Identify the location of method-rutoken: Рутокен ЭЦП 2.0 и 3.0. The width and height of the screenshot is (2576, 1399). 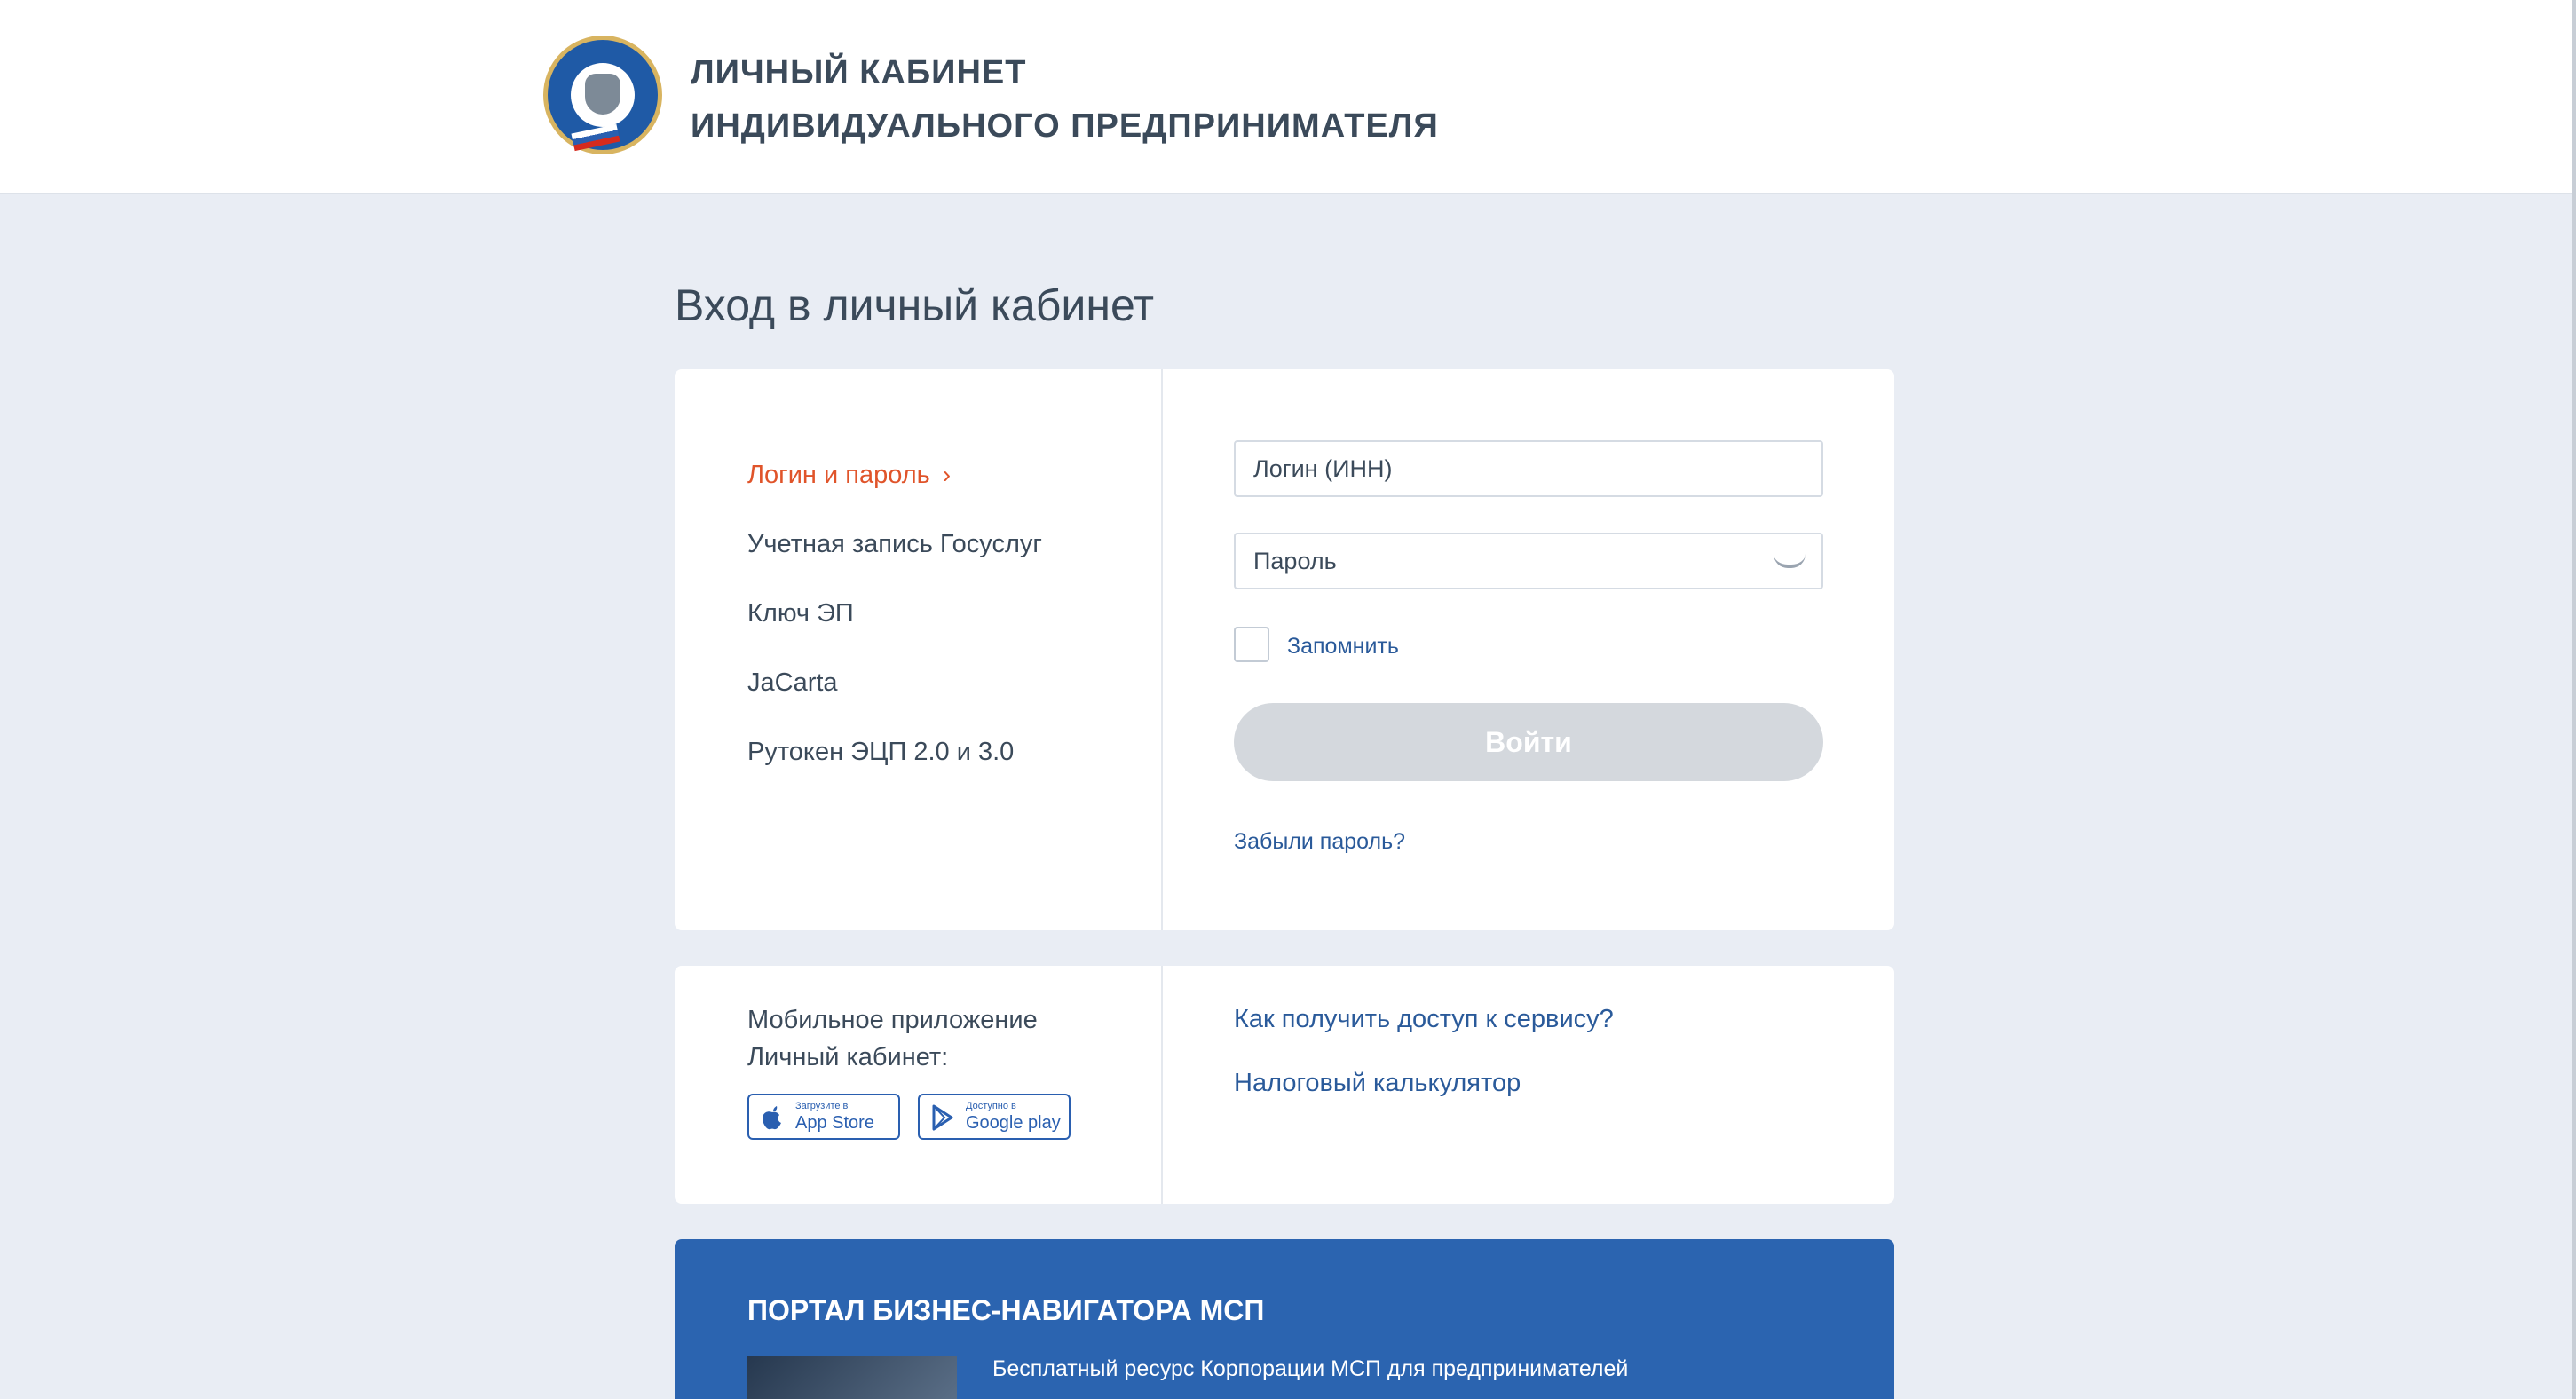
(894, 751).